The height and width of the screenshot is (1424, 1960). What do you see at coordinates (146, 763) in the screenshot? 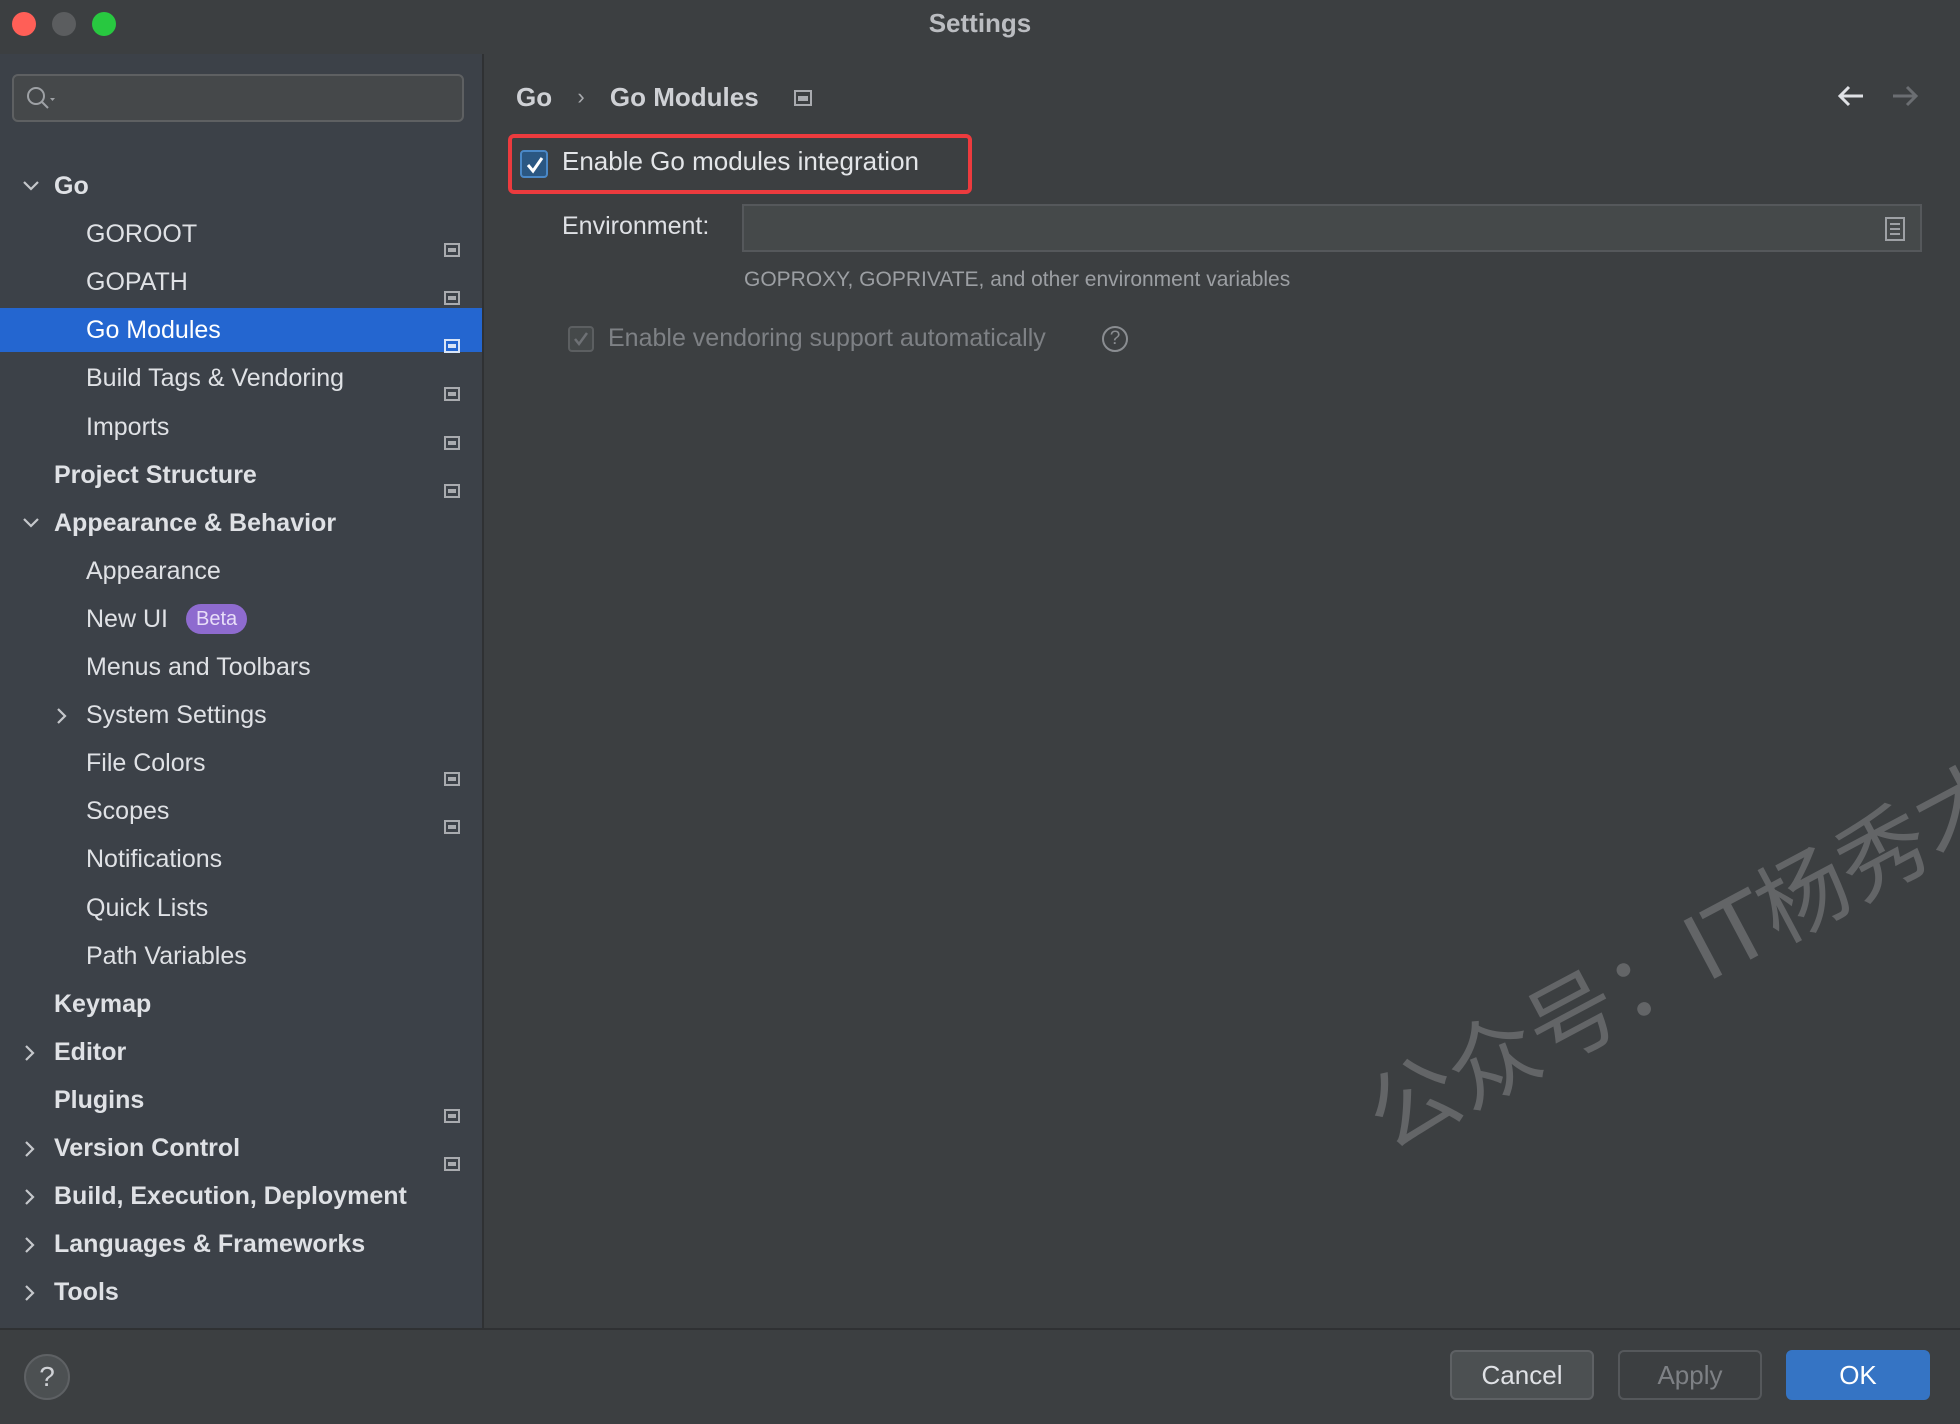
I see `sidebar-item-label: File Colors` at bounding box center [146, 763].